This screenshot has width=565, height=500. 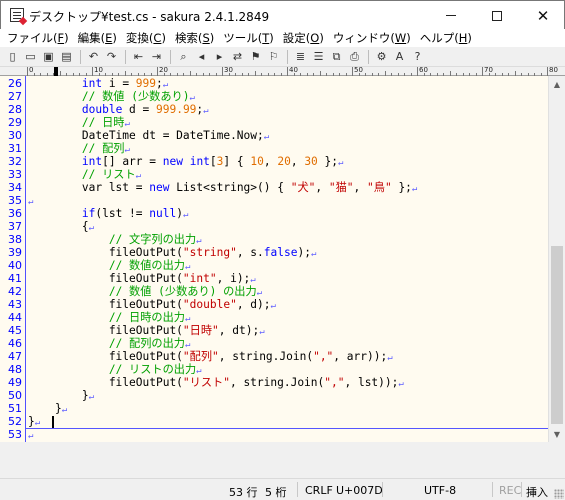 What do you see at coordinates (447, 38) in the screenshot?
I see `menu-item: ヘルプ(H)` at bounding box center [447, 38].